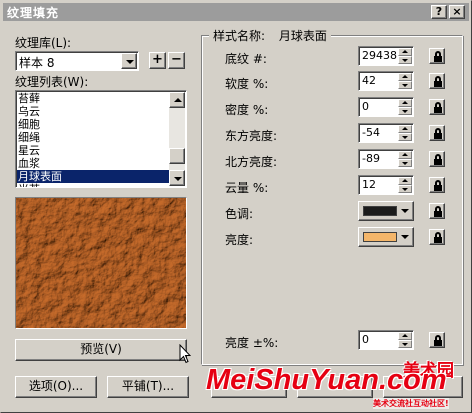 The height and width of the screenshot is (413, 472). Describe the element at coordinates (37, 63) in the screenshot. I see `texture-library-value: 样本 8` at that location.